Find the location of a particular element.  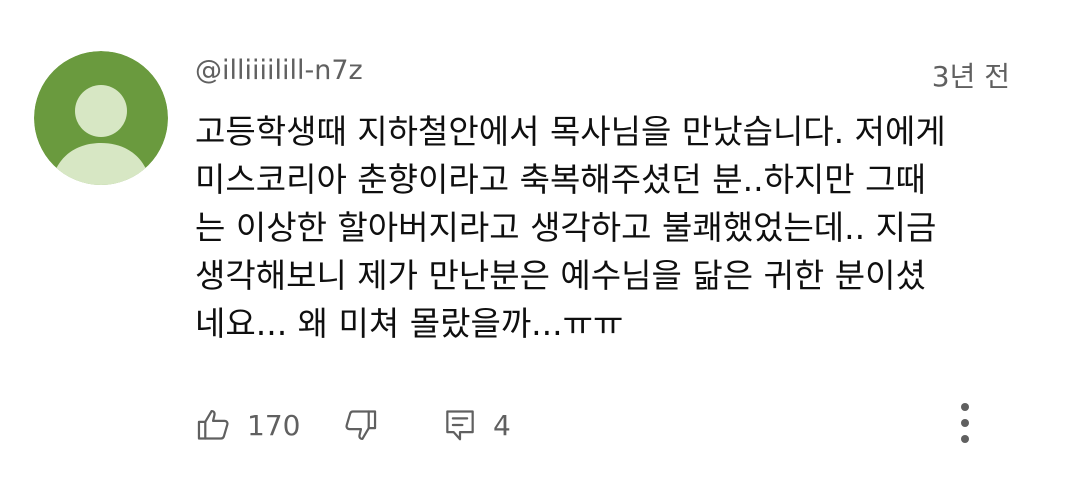

like-button: 170 is located at coordinates (247, 425).